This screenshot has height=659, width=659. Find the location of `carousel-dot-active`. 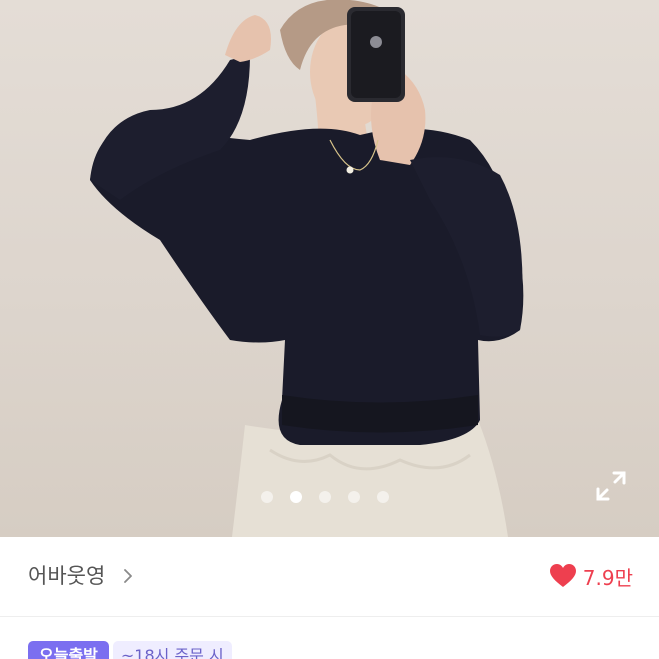

carousel-dot-active is located at coordinates (296, 497).